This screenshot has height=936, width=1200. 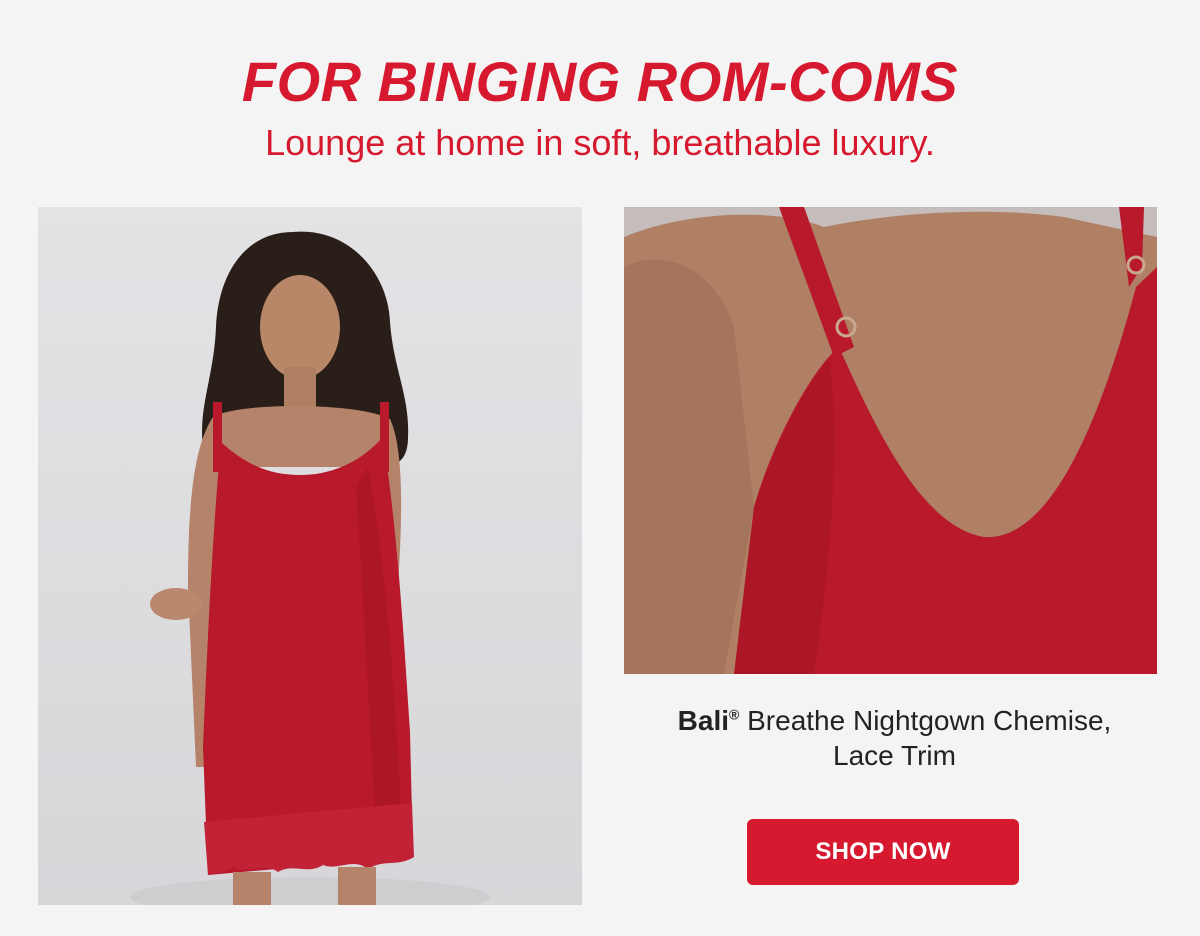 I want to click on leg-right, so click(x=357, y=886).